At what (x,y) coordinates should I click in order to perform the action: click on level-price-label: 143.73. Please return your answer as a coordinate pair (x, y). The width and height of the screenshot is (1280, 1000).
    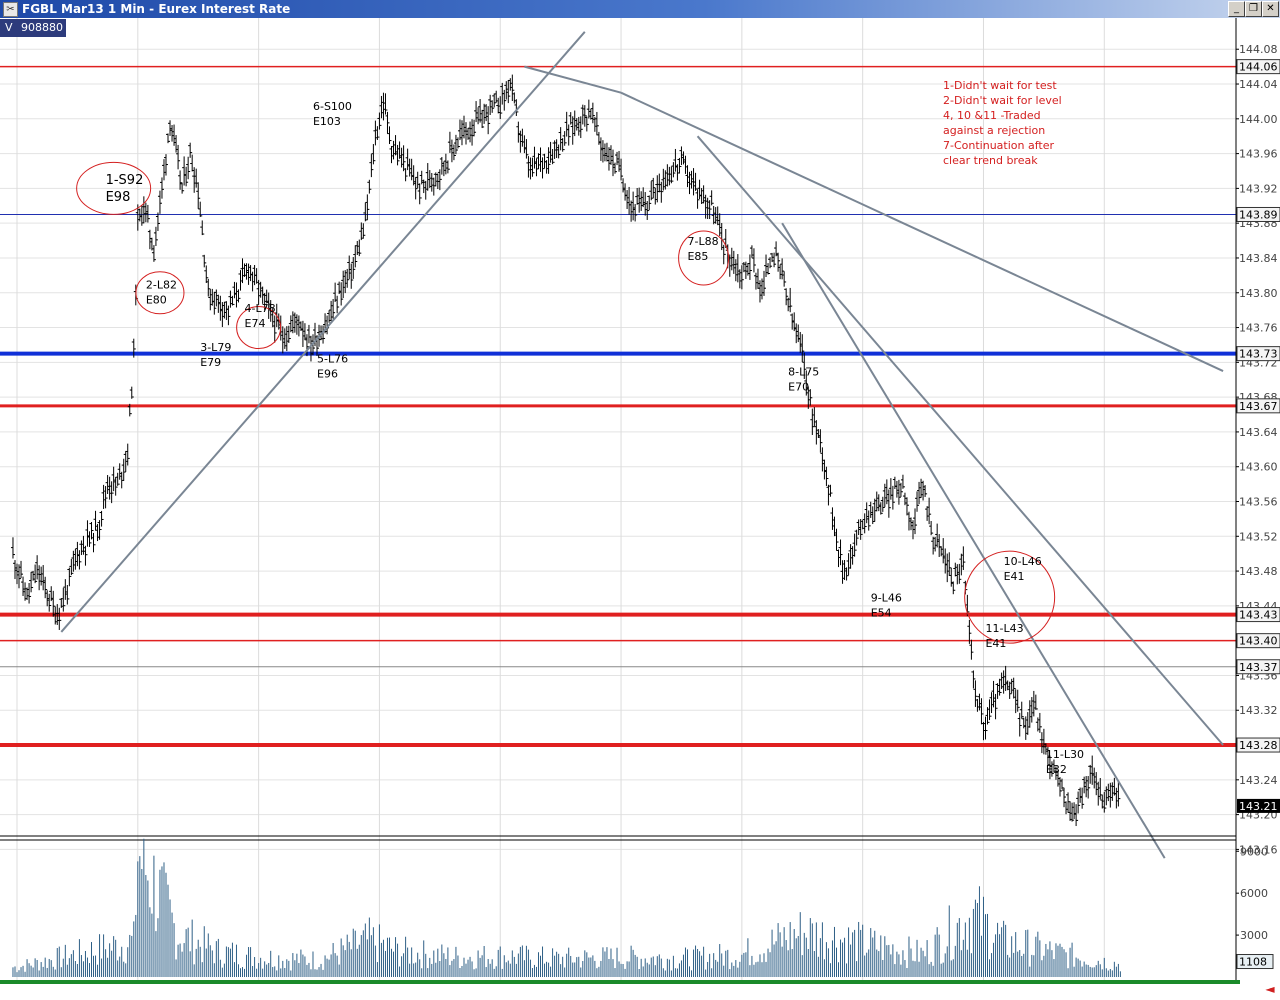
    Looking at the image, I should click on (1258, 354).